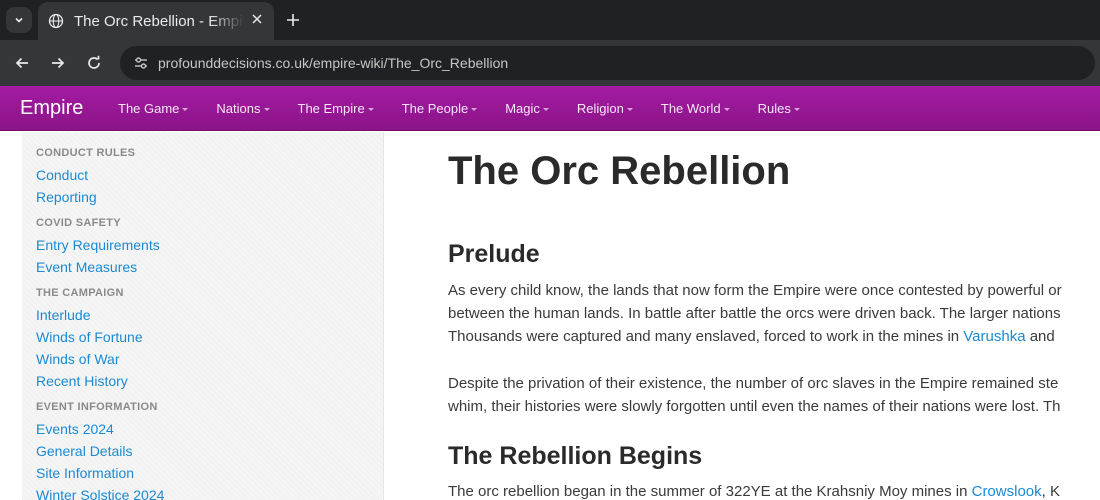 The width and height of the screenshot is (1100, 500). What do you see at coordinates (1040, 336) in the screenshot?
I see `text-span: and` at bounding box center [1040, 336].